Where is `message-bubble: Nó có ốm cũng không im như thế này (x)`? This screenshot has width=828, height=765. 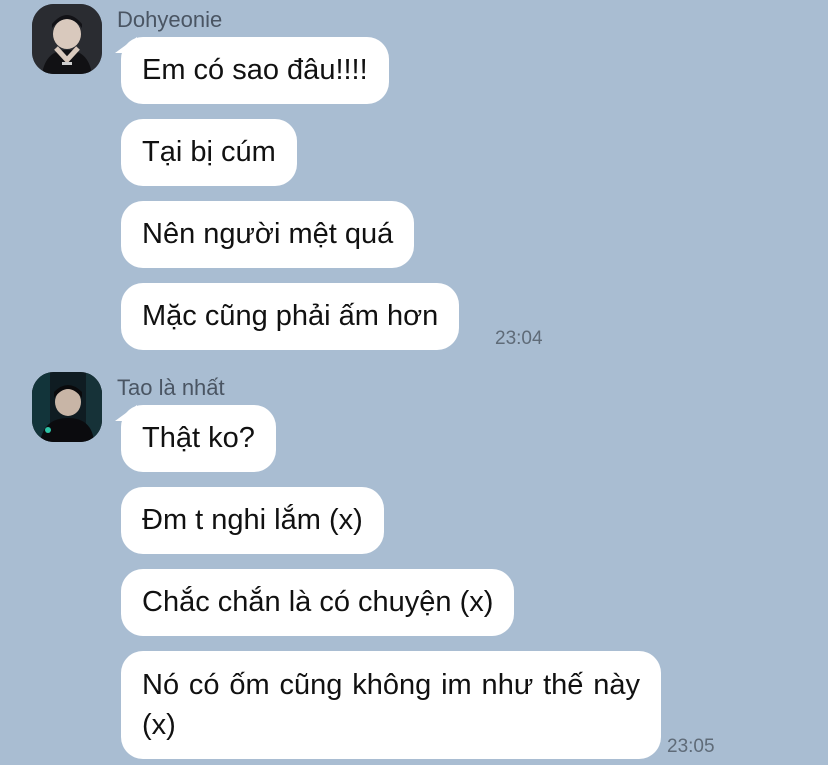 message-bubble: Nó có ốm cũng không im như thế này (x) is located at coordinates (391, 705).